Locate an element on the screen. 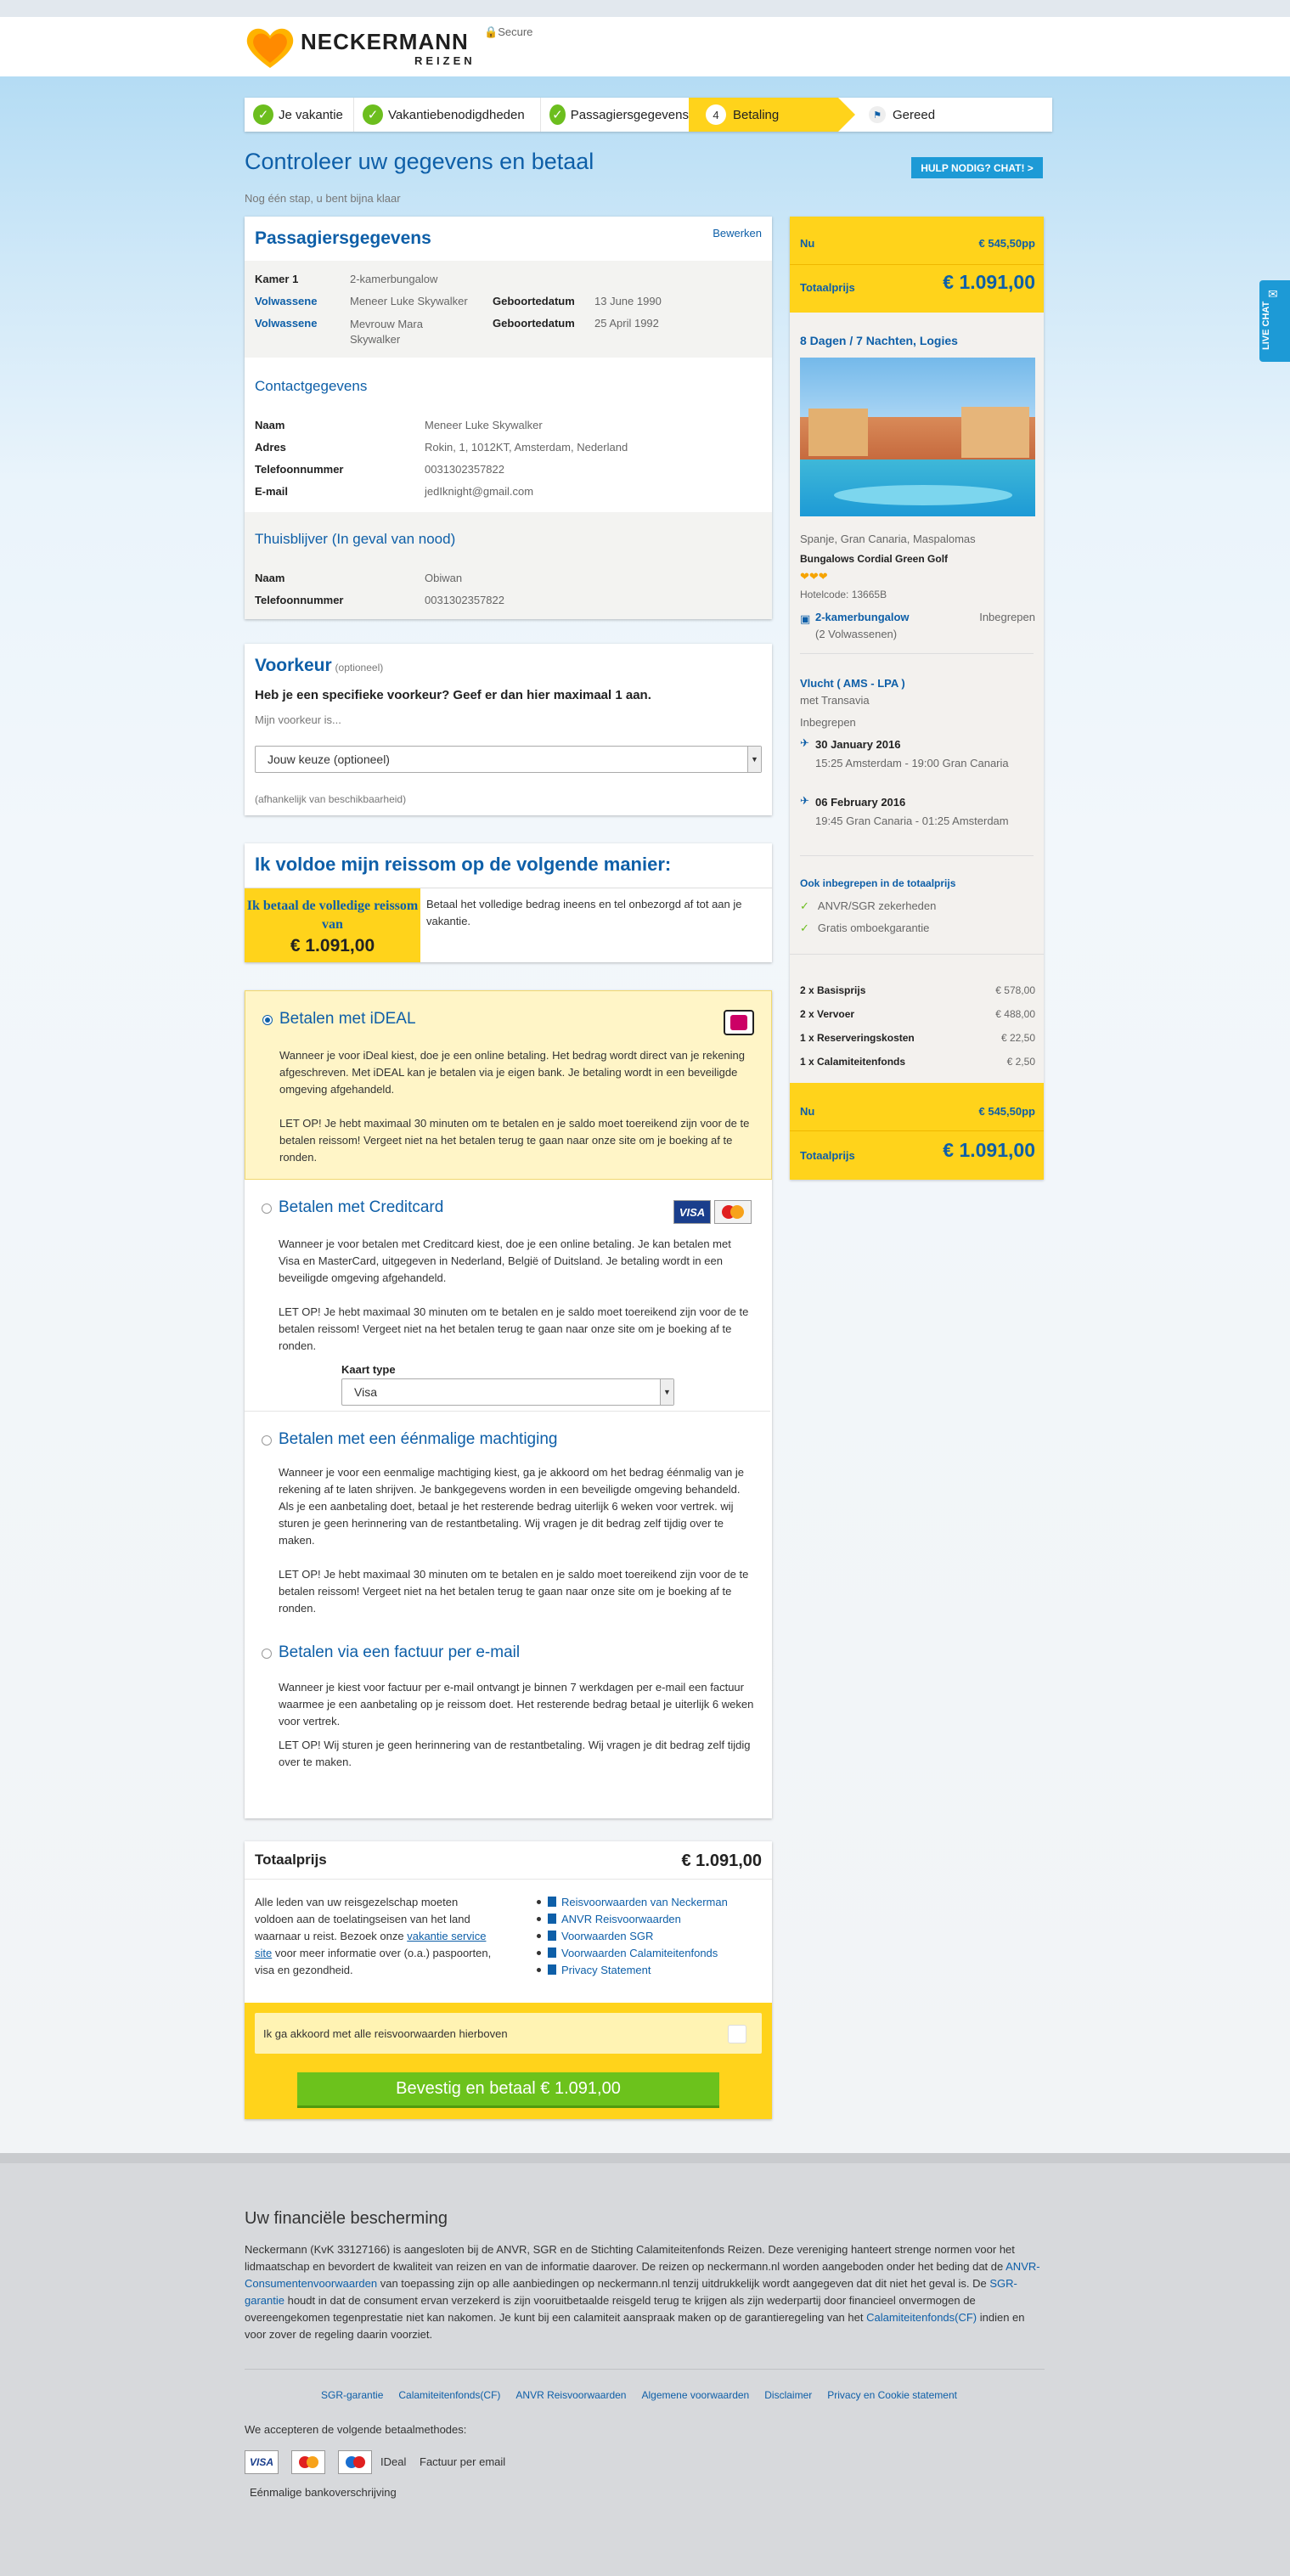  contact-title: Contactgegevens is located at coordinates (311, 386).